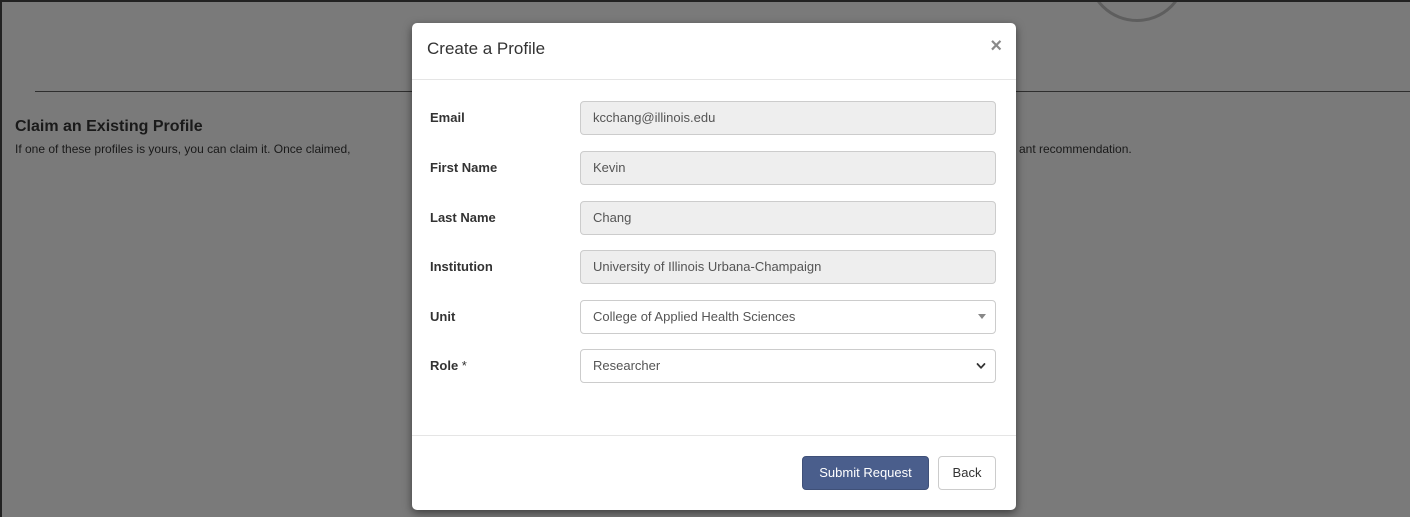 This screenshot has height=517, width=1410. What do you see at coordinates (447, 117) in the screenshot?
I see `email-label: Email` at bounding box center [447, 117].